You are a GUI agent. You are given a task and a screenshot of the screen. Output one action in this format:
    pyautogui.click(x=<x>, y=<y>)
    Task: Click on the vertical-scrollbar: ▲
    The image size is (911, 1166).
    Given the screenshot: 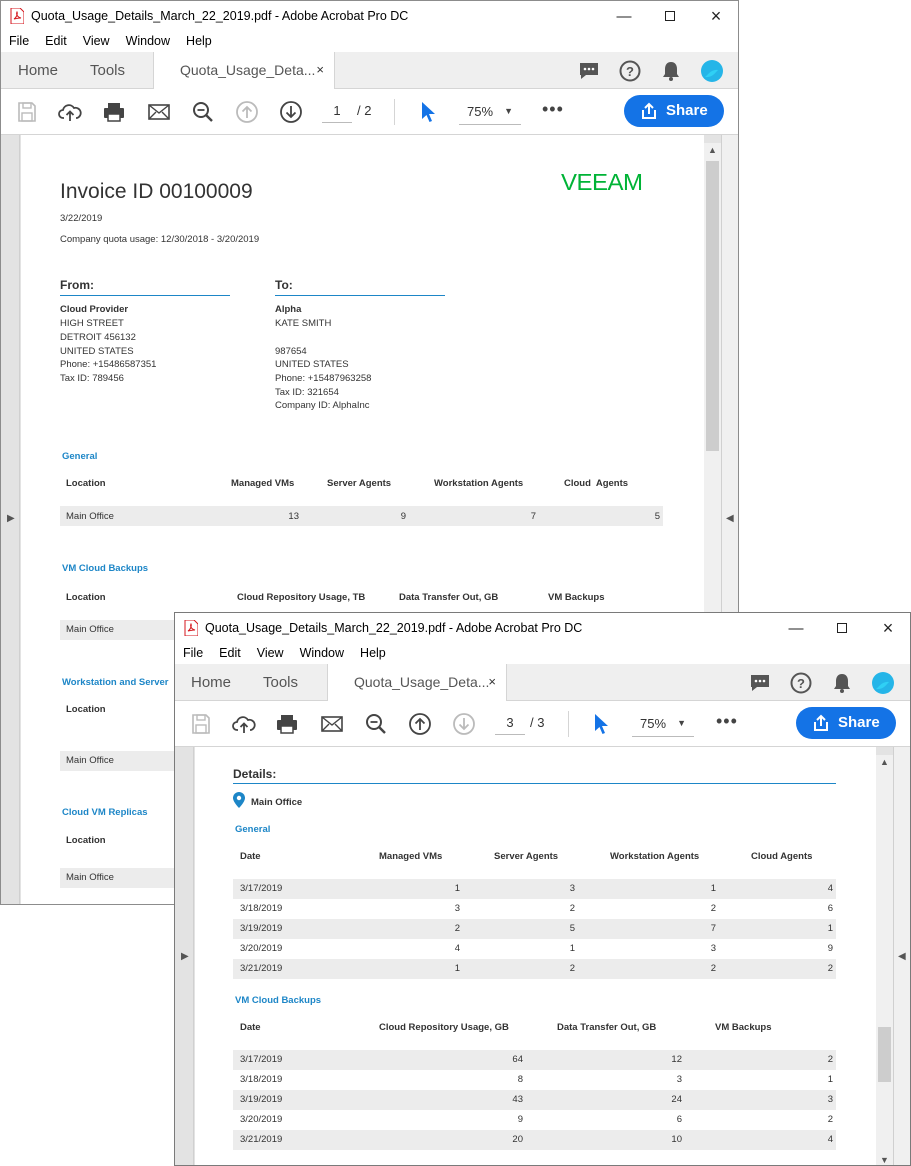 What is the action you would take?
    pyautogui.click(x=712, y=378)
    